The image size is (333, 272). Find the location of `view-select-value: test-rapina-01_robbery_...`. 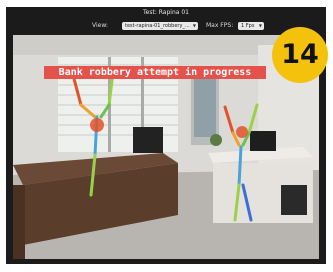

view-select-value: test-rapina-01_robbery_... is located at coordinates (157, 26).